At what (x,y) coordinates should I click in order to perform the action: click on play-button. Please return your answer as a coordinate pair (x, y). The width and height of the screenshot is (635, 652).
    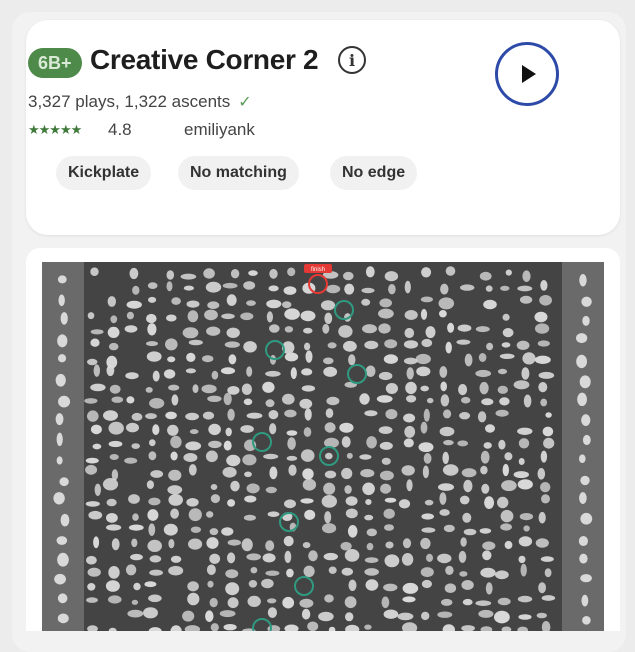
    Looking at the image, I should click on (527, 74).